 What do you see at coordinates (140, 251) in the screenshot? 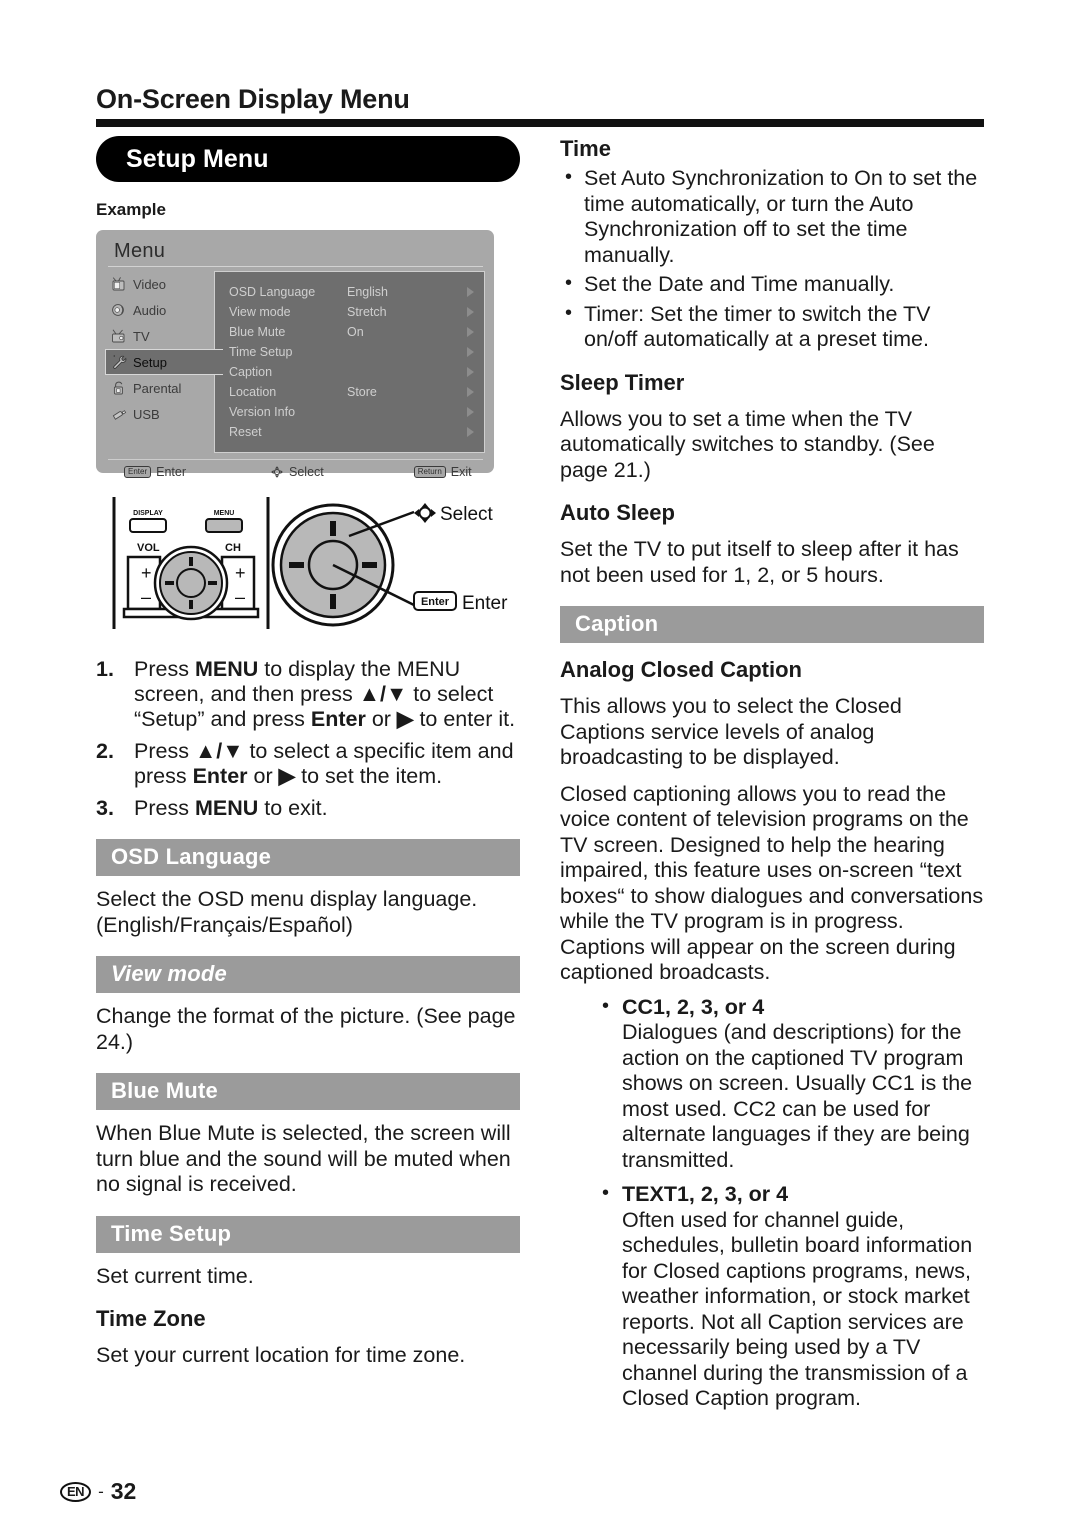
I see `tv-menu-title: Menu` at bounding box center [140, 251].